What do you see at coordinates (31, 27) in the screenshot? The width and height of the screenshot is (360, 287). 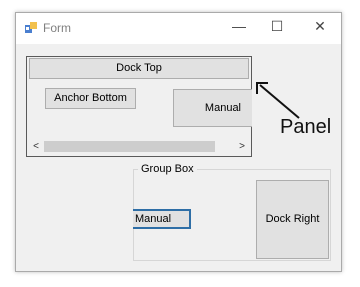 I see `form-app-icon` at bounding box center [31, 27].